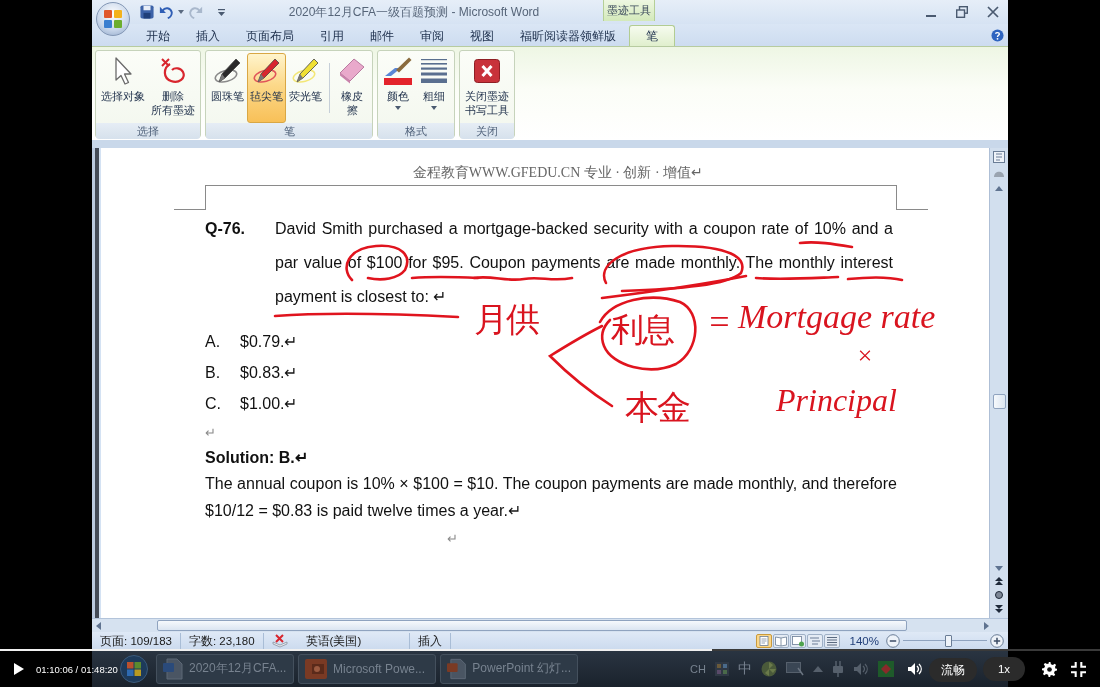 This screenshot has height=687, width=1100. What do you see at coordinates (986, 625) in the screenshot?
I see `scroll-right-icon` at bounding box center [986, 625].